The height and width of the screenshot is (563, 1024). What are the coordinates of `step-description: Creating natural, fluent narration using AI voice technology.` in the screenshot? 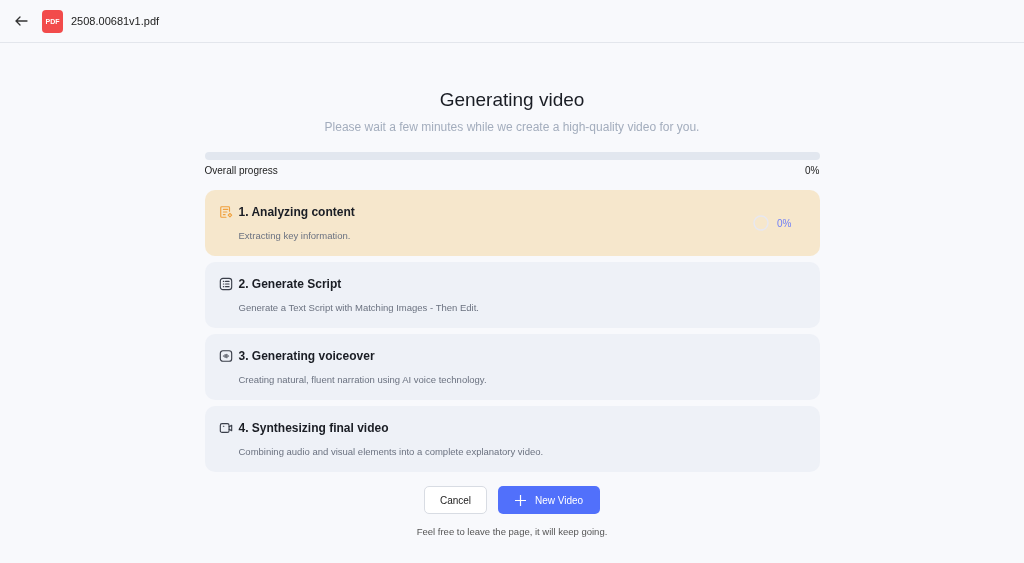 It's located at (363, 379).